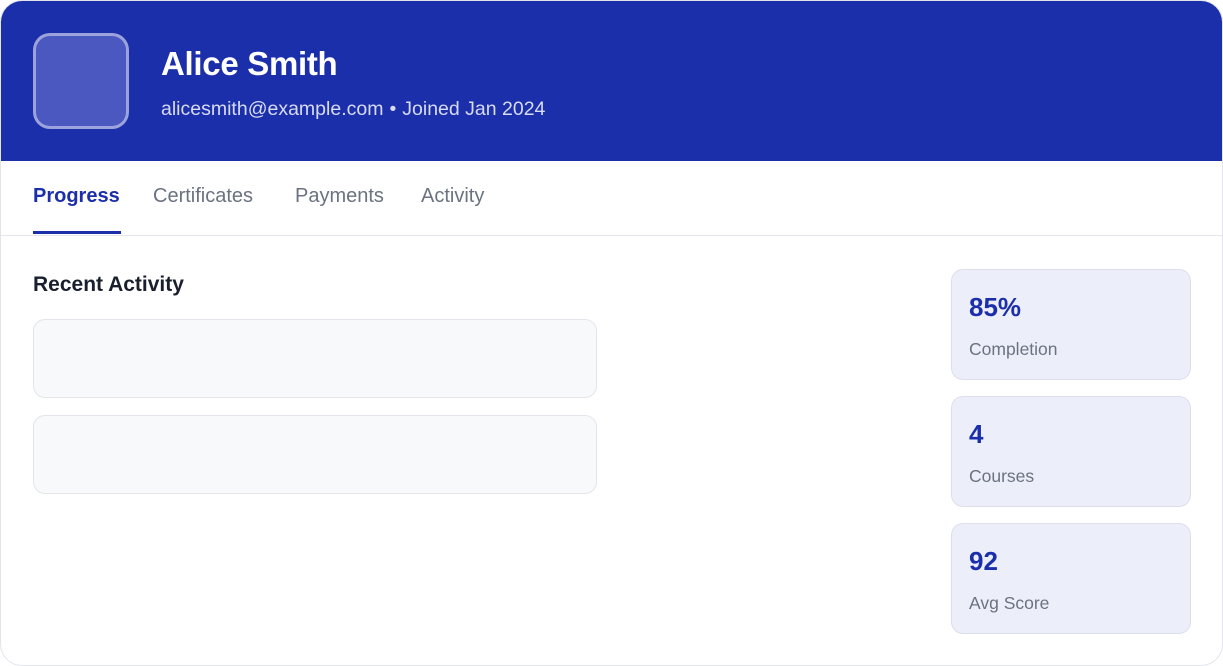 The width and height of the screenshot is (1223, 666). What do you see at coordinates (983, 561) in the screenshot?
I see `stat-value: 92` at bounding box center [983, 561].